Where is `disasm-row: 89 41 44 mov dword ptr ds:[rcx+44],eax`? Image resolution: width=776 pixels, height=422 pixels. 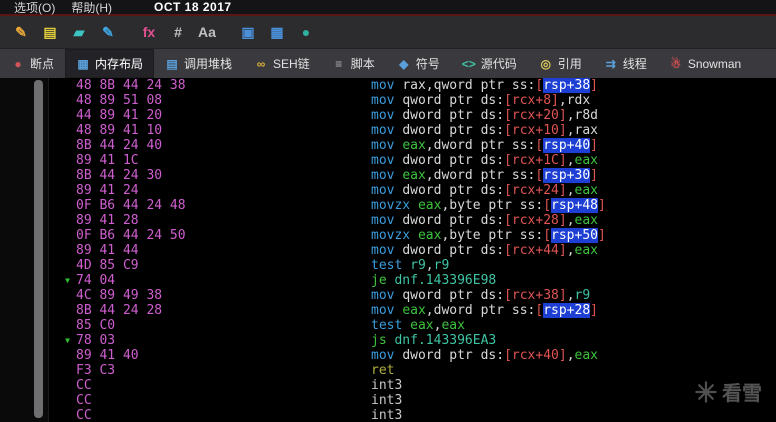
disasm-row: 89 41 44 mov dword ptr ds:[rcx+44],eax is located at coordinates (412, 250).